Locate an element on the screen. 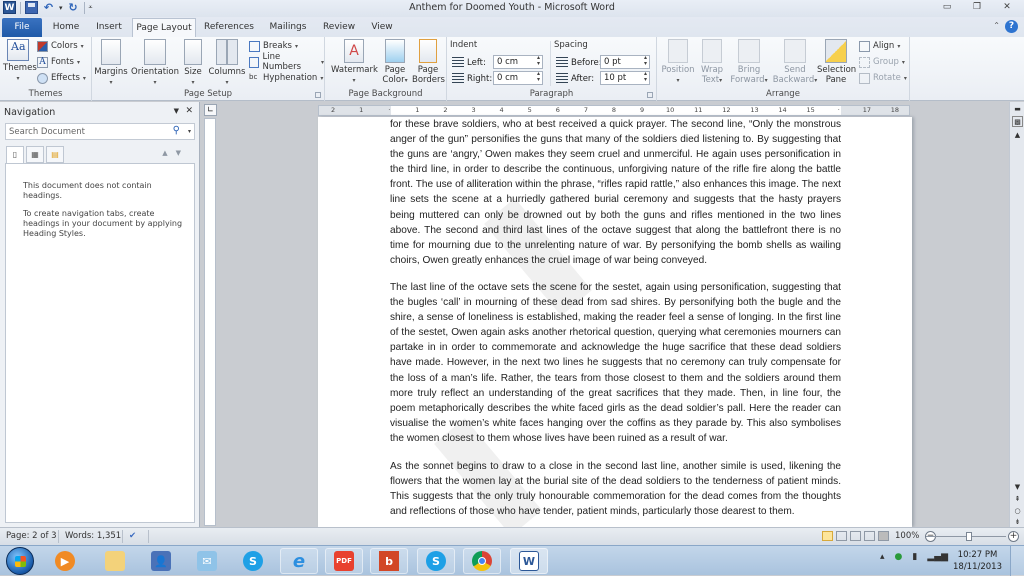 This screenshot has height=576, width=1024. send-backward-button: Send Backward▾ is located at coordinates (795, 62).